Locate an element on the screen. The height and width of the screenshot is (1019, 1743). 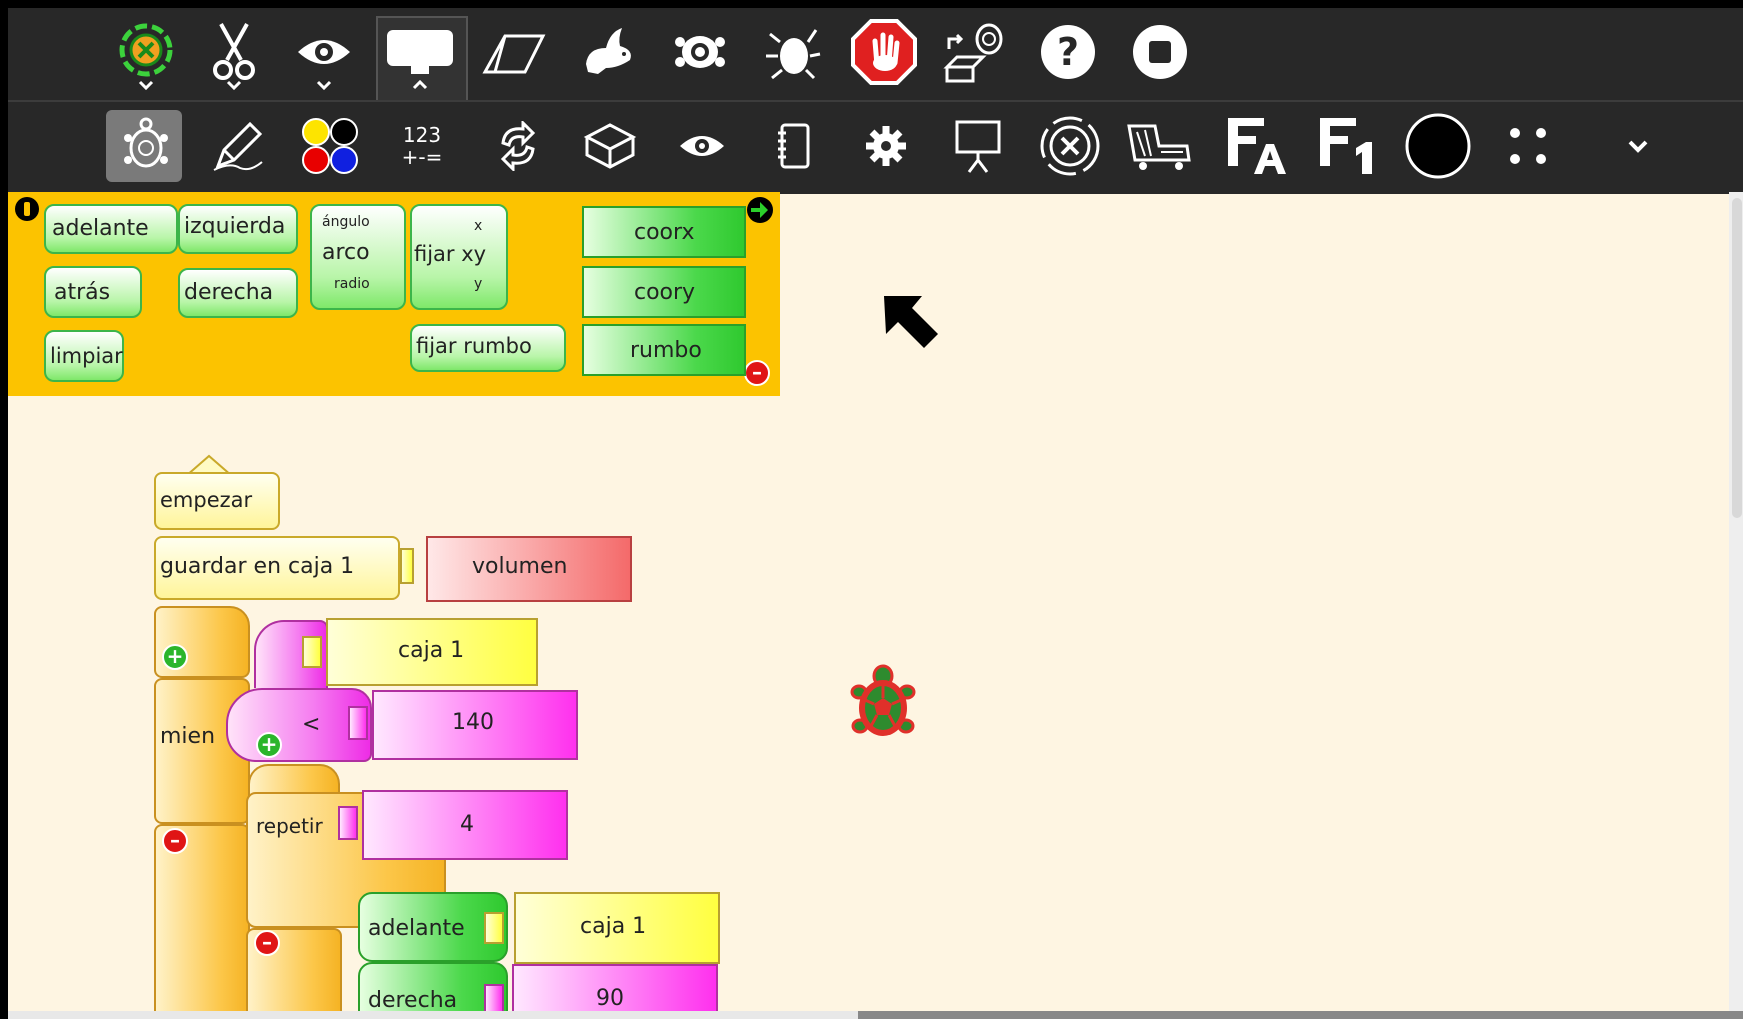
pen-color-swatch is located at coordinates (1438, 146).